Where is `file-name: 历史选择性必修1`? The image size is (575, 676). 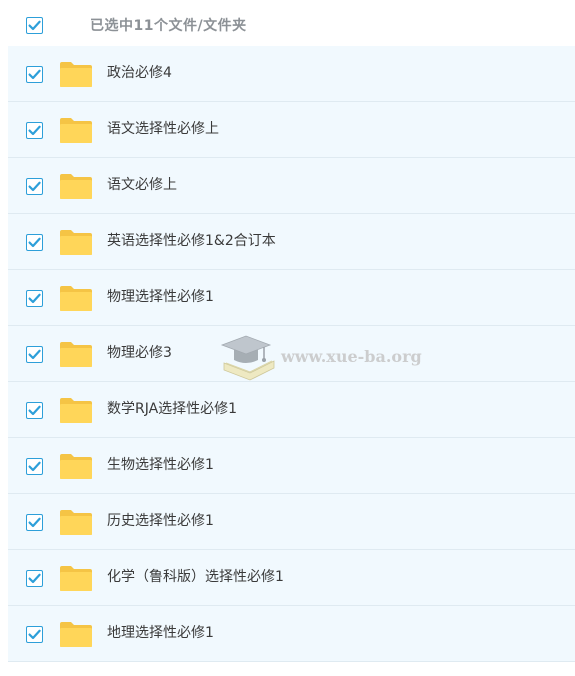
file-name: 历史选择性必修1 is located at coordinates (160, 521).